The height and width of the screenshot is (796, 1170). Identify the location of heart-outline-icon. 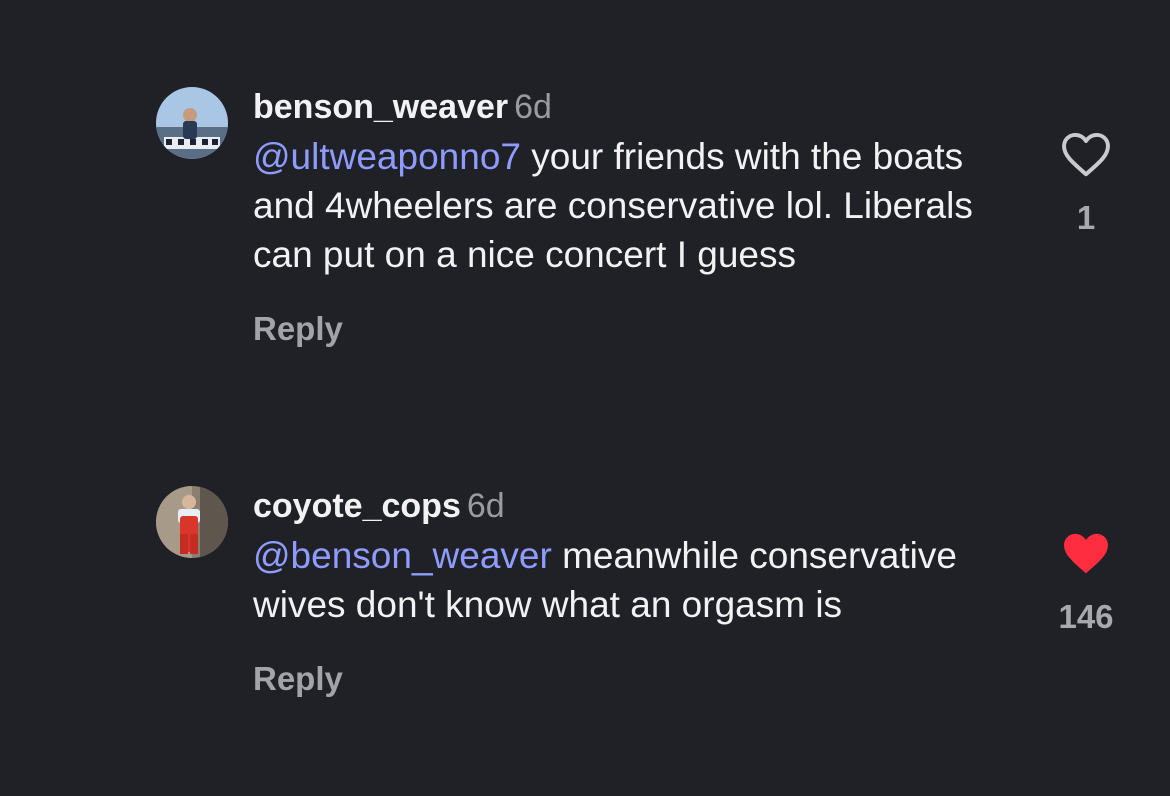
(1086, 155).